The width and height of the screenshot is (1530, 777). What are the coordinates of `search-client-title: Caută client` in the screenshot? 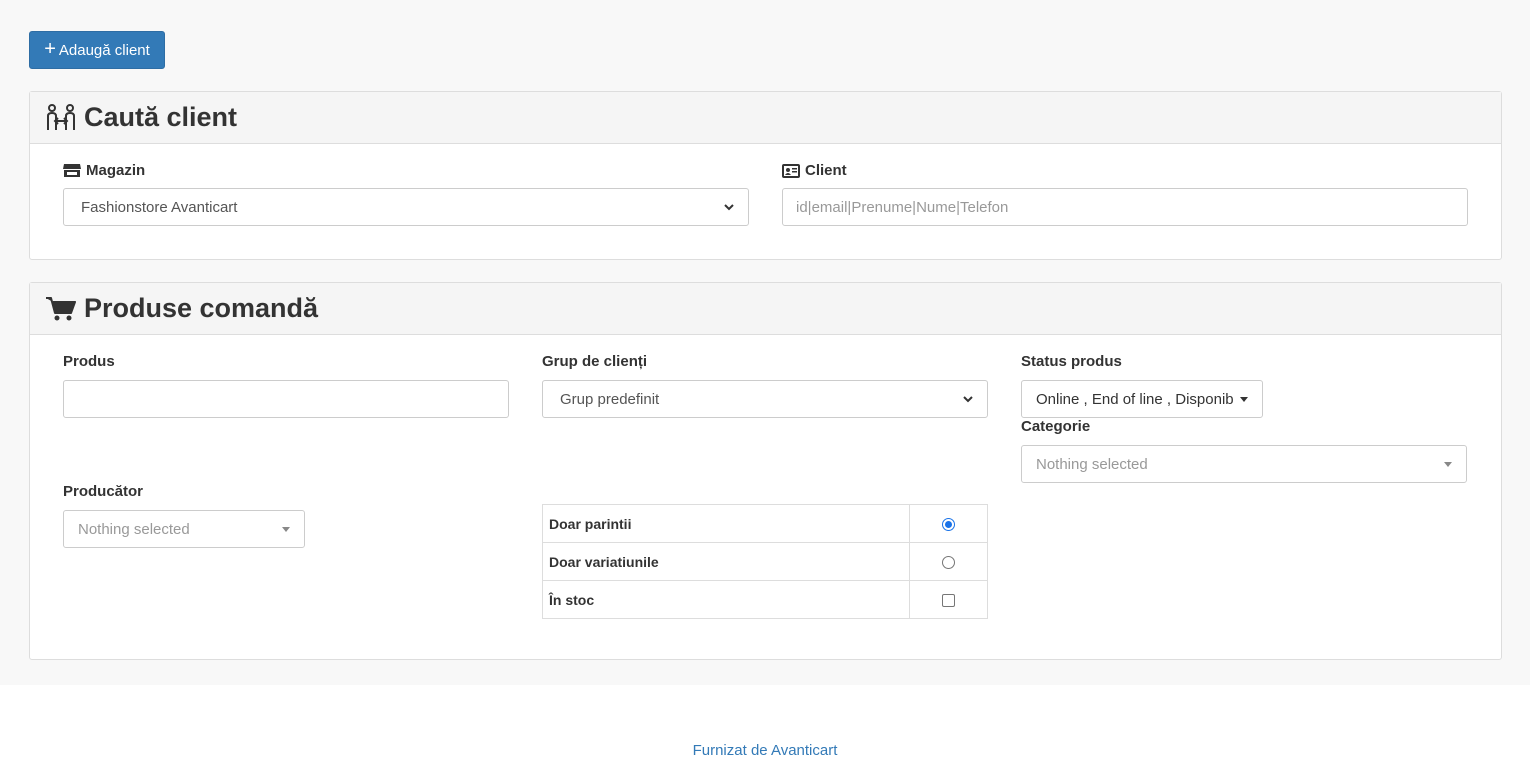 It's located at (161, 117).